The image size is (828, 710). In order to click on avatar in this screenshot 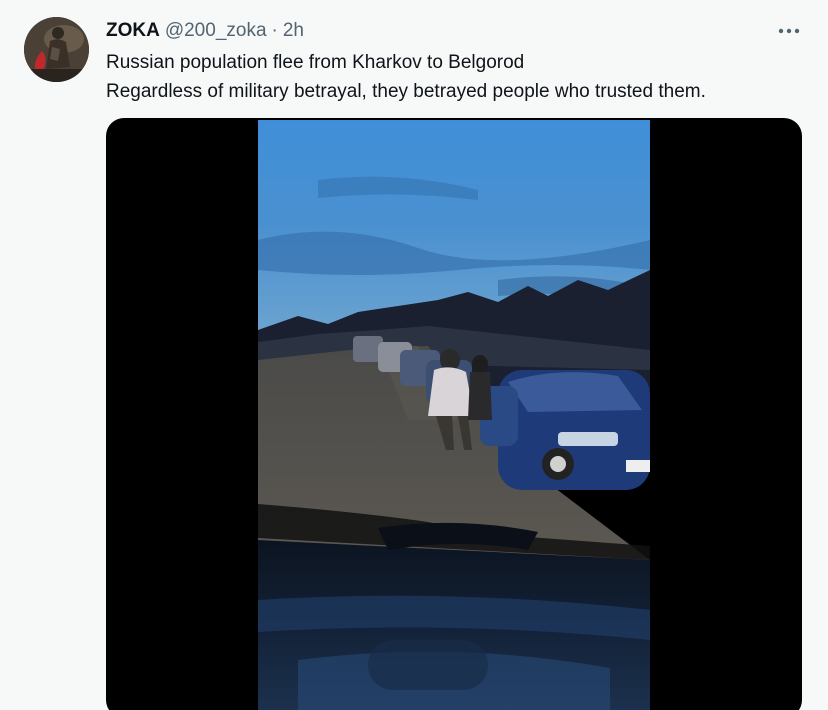, I will do `click(56, 49)`.